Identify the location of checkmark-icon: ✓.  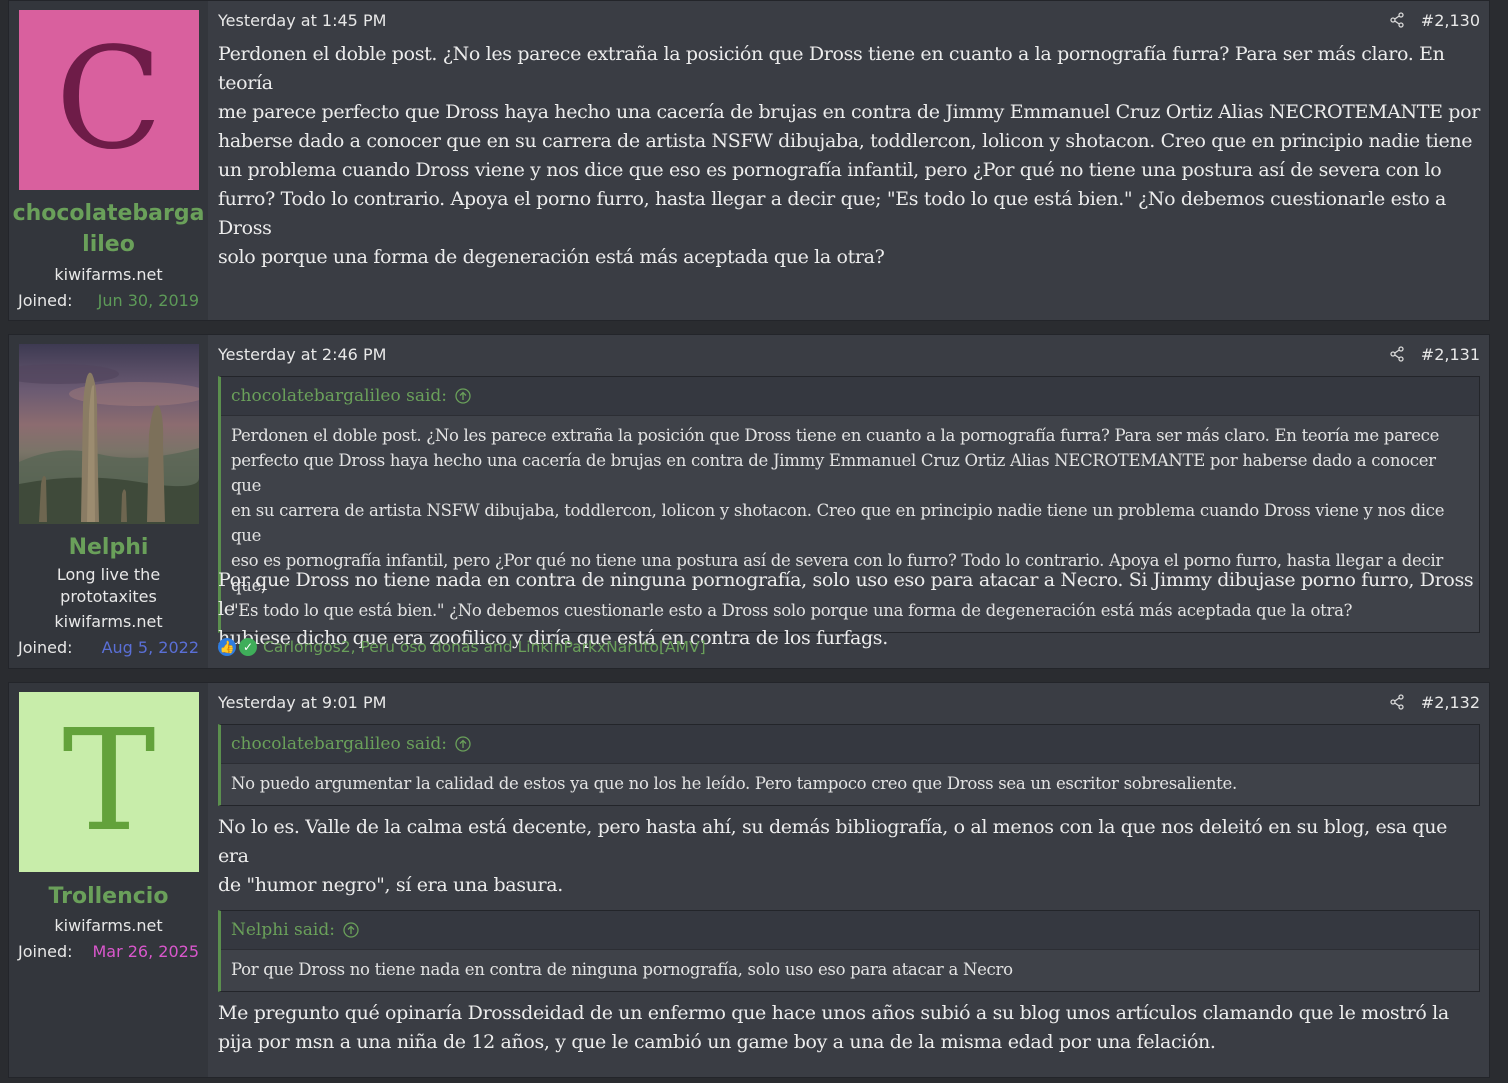
(248, 647).